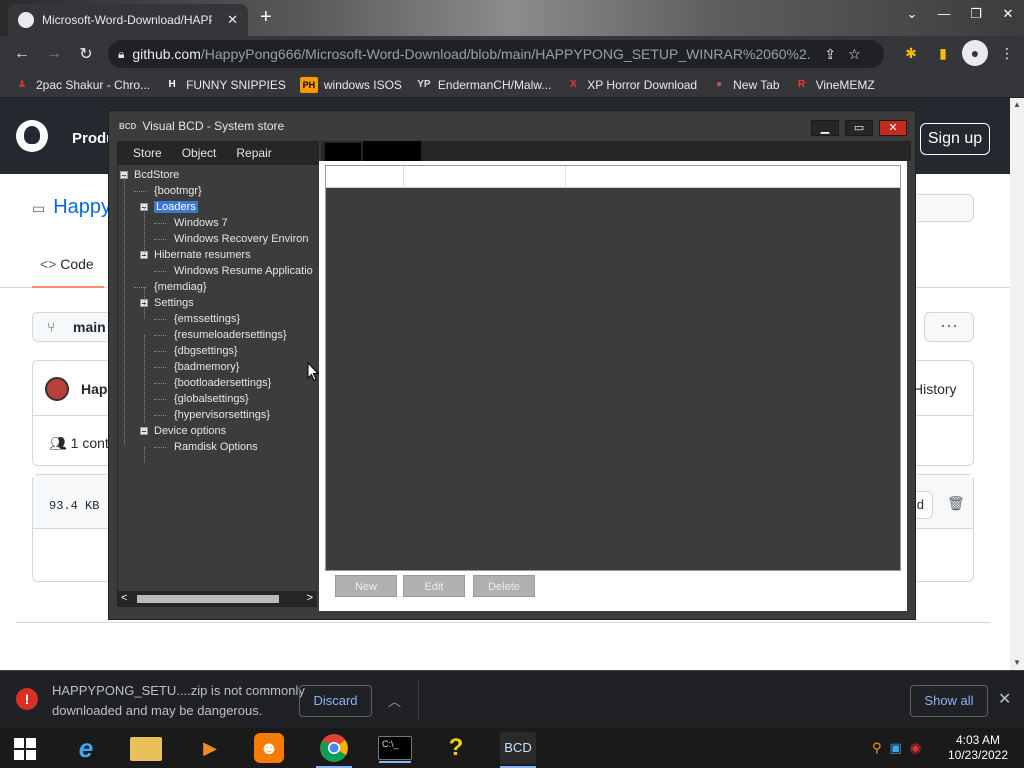 This screenshot has height=768, width=1024. I want to click on collapse-toggle-icon, so click(144, 431).